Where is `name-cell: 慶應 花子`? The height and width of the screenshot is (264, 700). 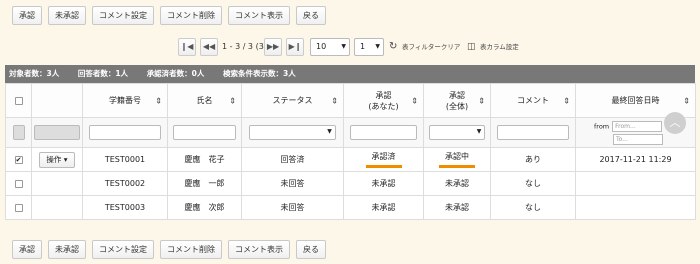 name-cell: 慶應 花子 is located at coordinates (204, 159).